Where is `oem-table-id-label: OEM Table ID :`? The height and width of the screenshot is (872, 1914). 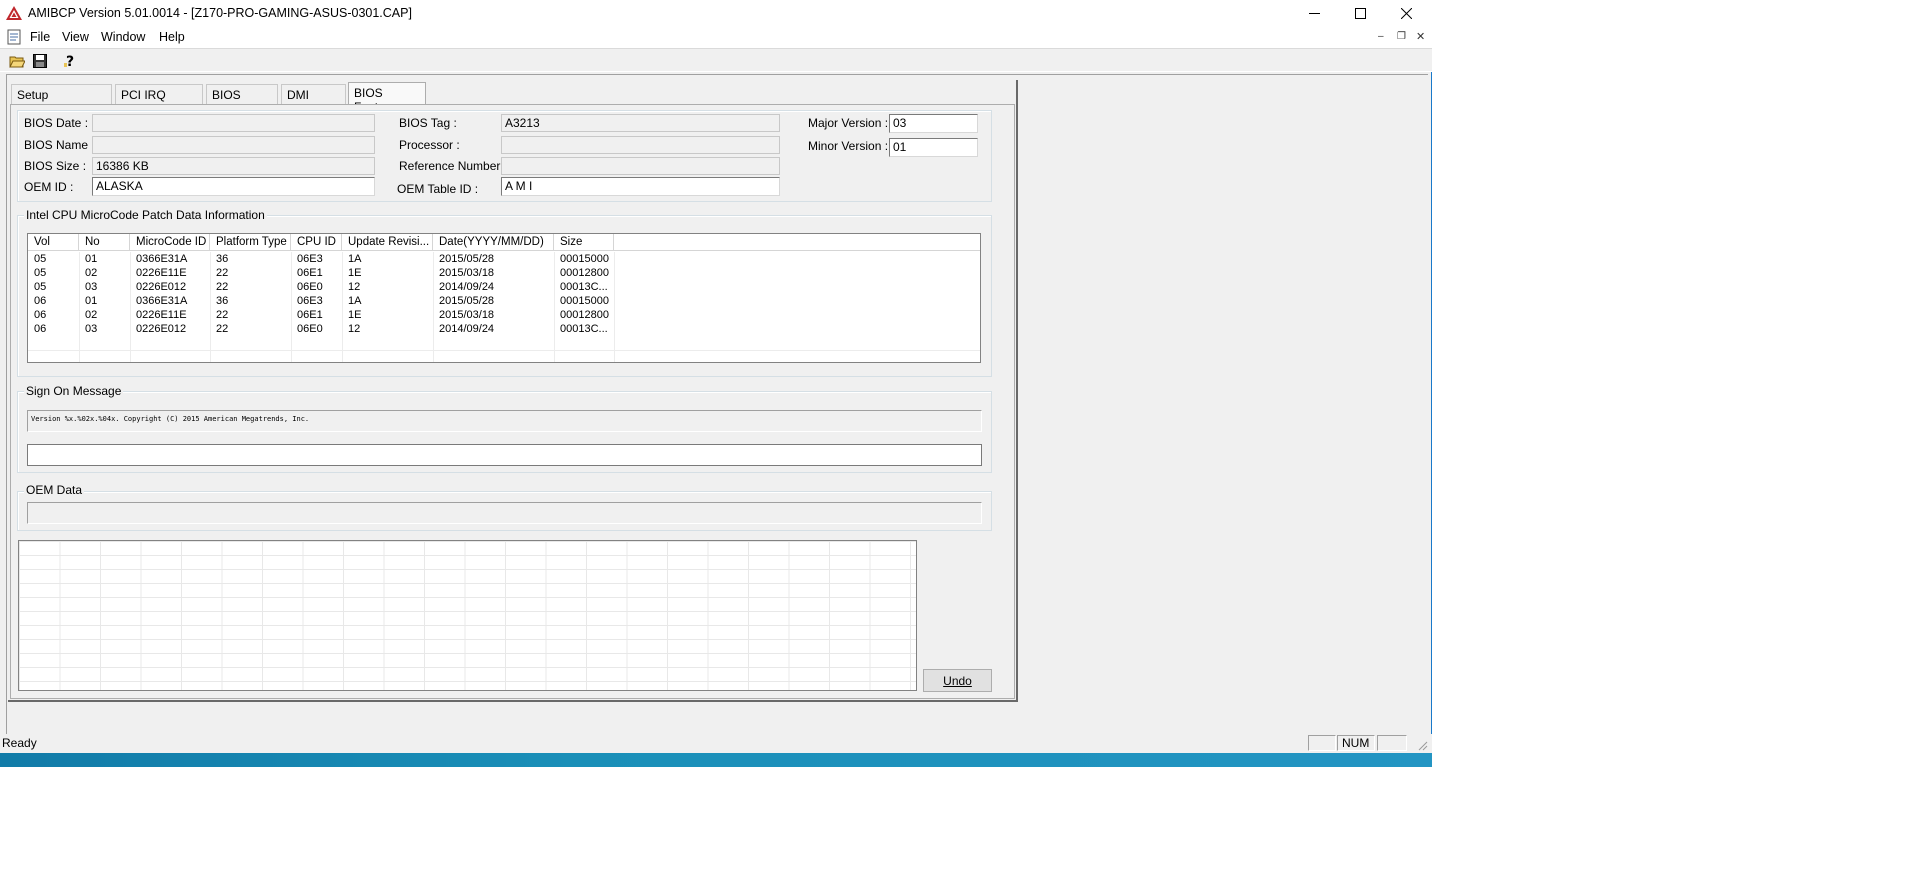
oem-table-id-label: OEM Table ID : is located at coordinates (438, 189).